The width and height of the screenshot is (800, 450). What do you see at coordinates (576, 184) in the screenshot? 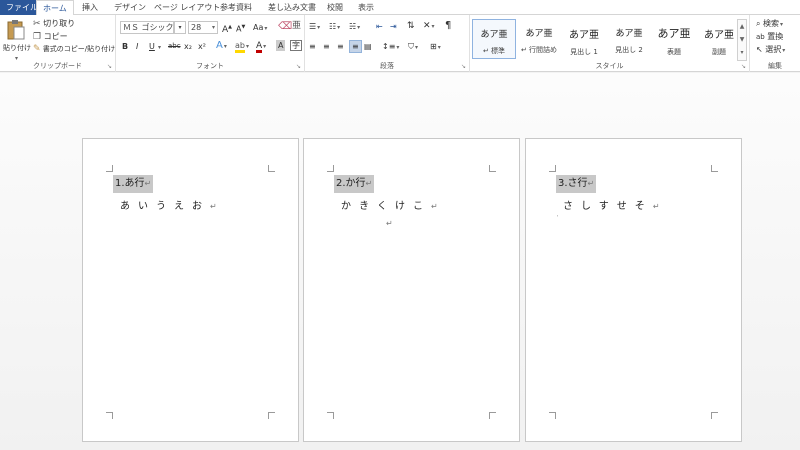
I see `page-heading: 3.さ行↵` at bounding box center [576, 184].